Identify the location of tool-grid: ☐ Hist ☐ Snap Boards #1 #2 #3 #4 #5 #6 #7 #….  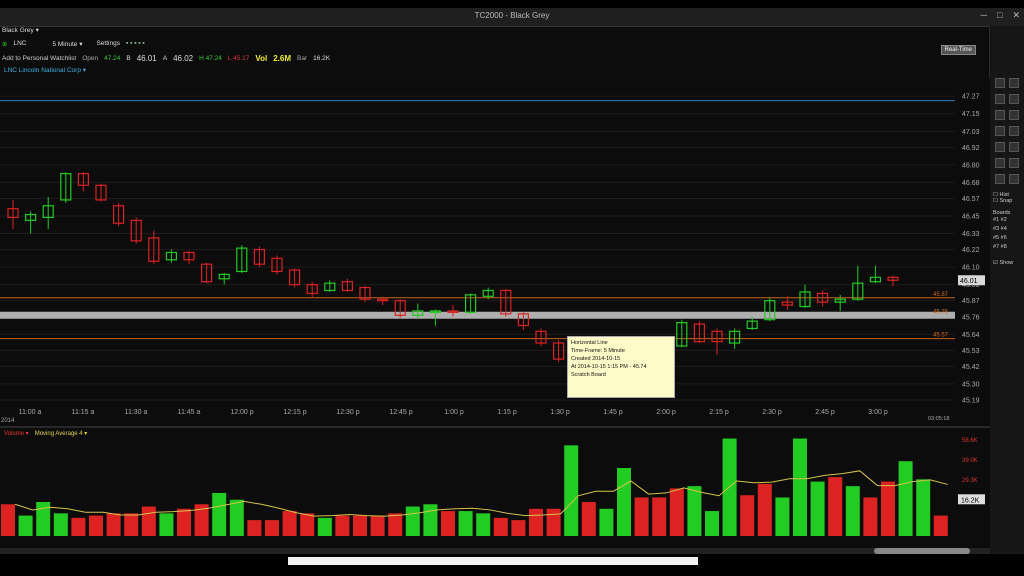
(1007, 146).